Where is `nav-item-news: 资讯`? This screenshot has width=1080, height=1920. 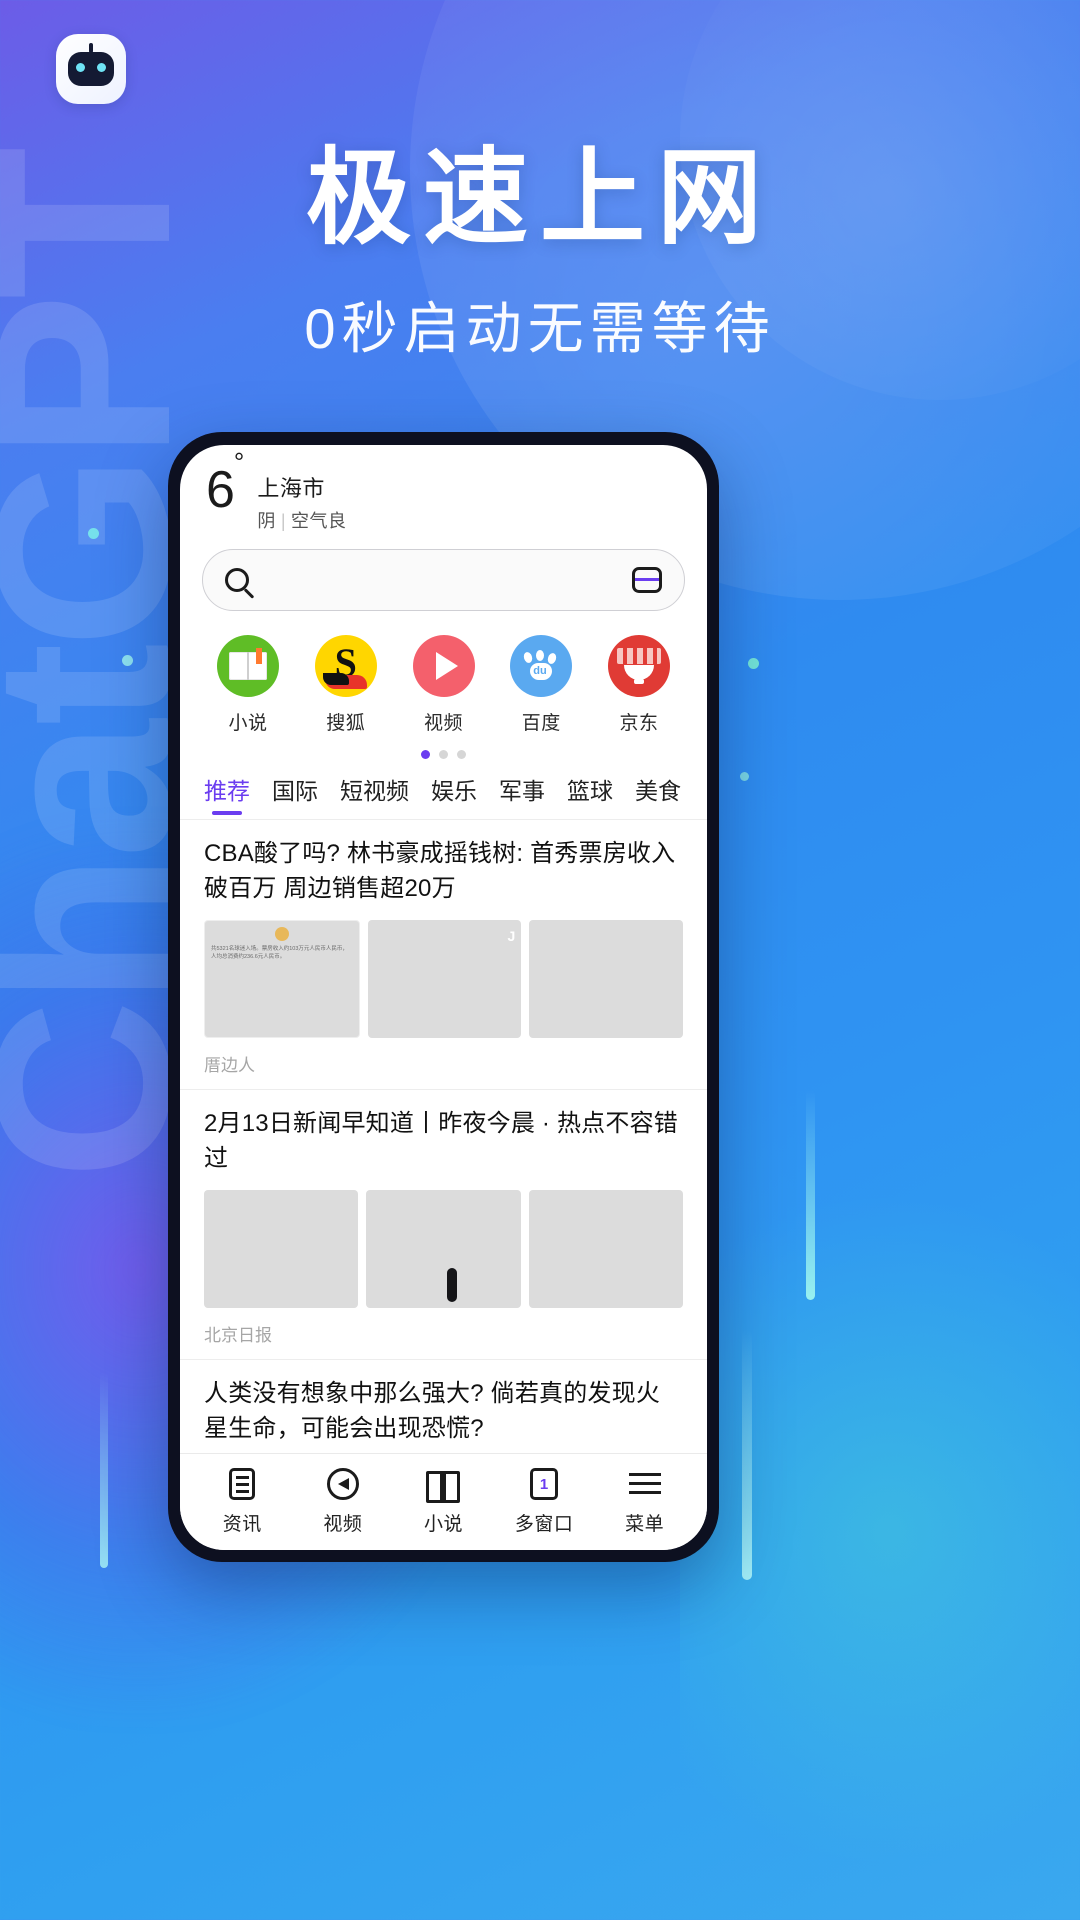
nav-item-news: 资讯 is located at coordinates (242, 1501).